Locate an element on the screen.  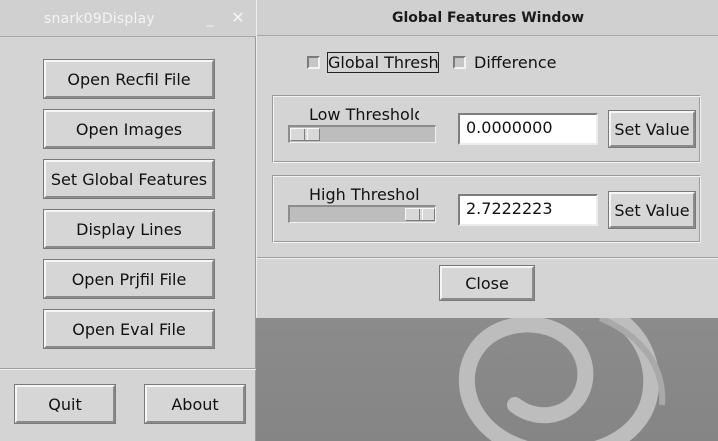
set-high-value-button: Set Value is located at coordinates (652, 210).